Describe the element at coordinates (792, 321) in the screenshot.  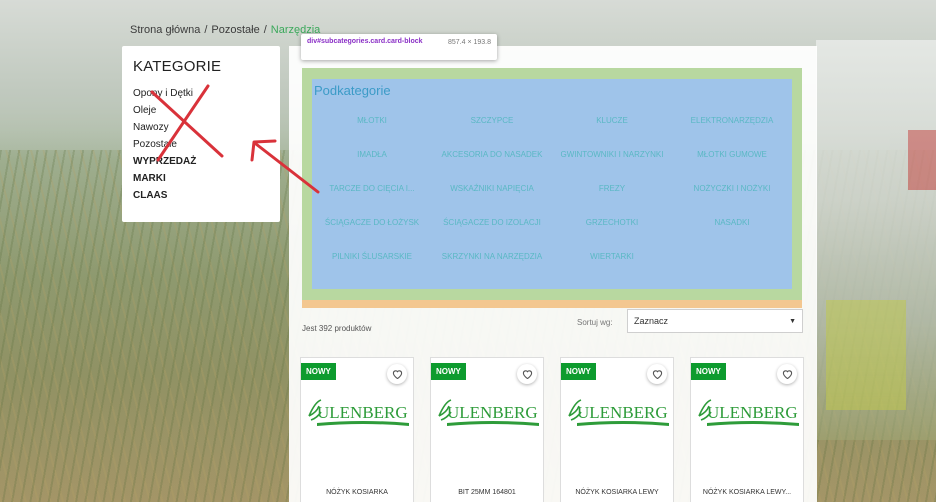
I see `chevron-down-icon: ▼` at that location.